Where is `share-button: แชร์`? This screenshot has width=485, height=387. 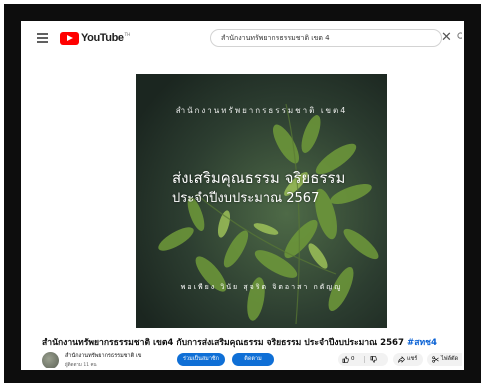
share-button: แชร์ is located at coordinates (408, 359).